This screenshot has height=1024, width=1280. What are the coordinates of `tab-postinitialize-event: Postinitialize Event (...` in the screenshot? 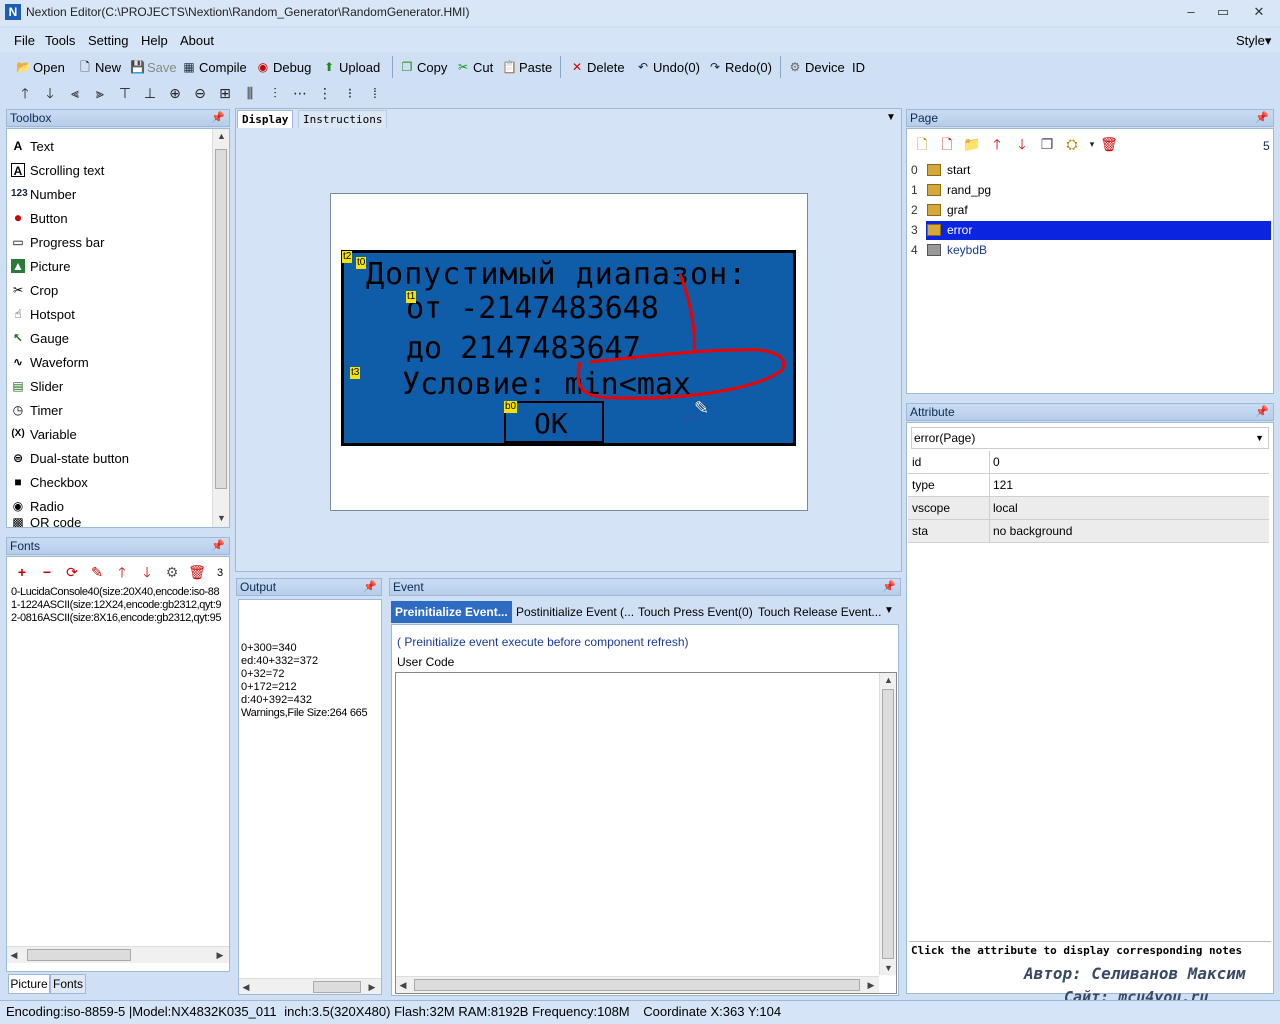 It's located at (575, 612).